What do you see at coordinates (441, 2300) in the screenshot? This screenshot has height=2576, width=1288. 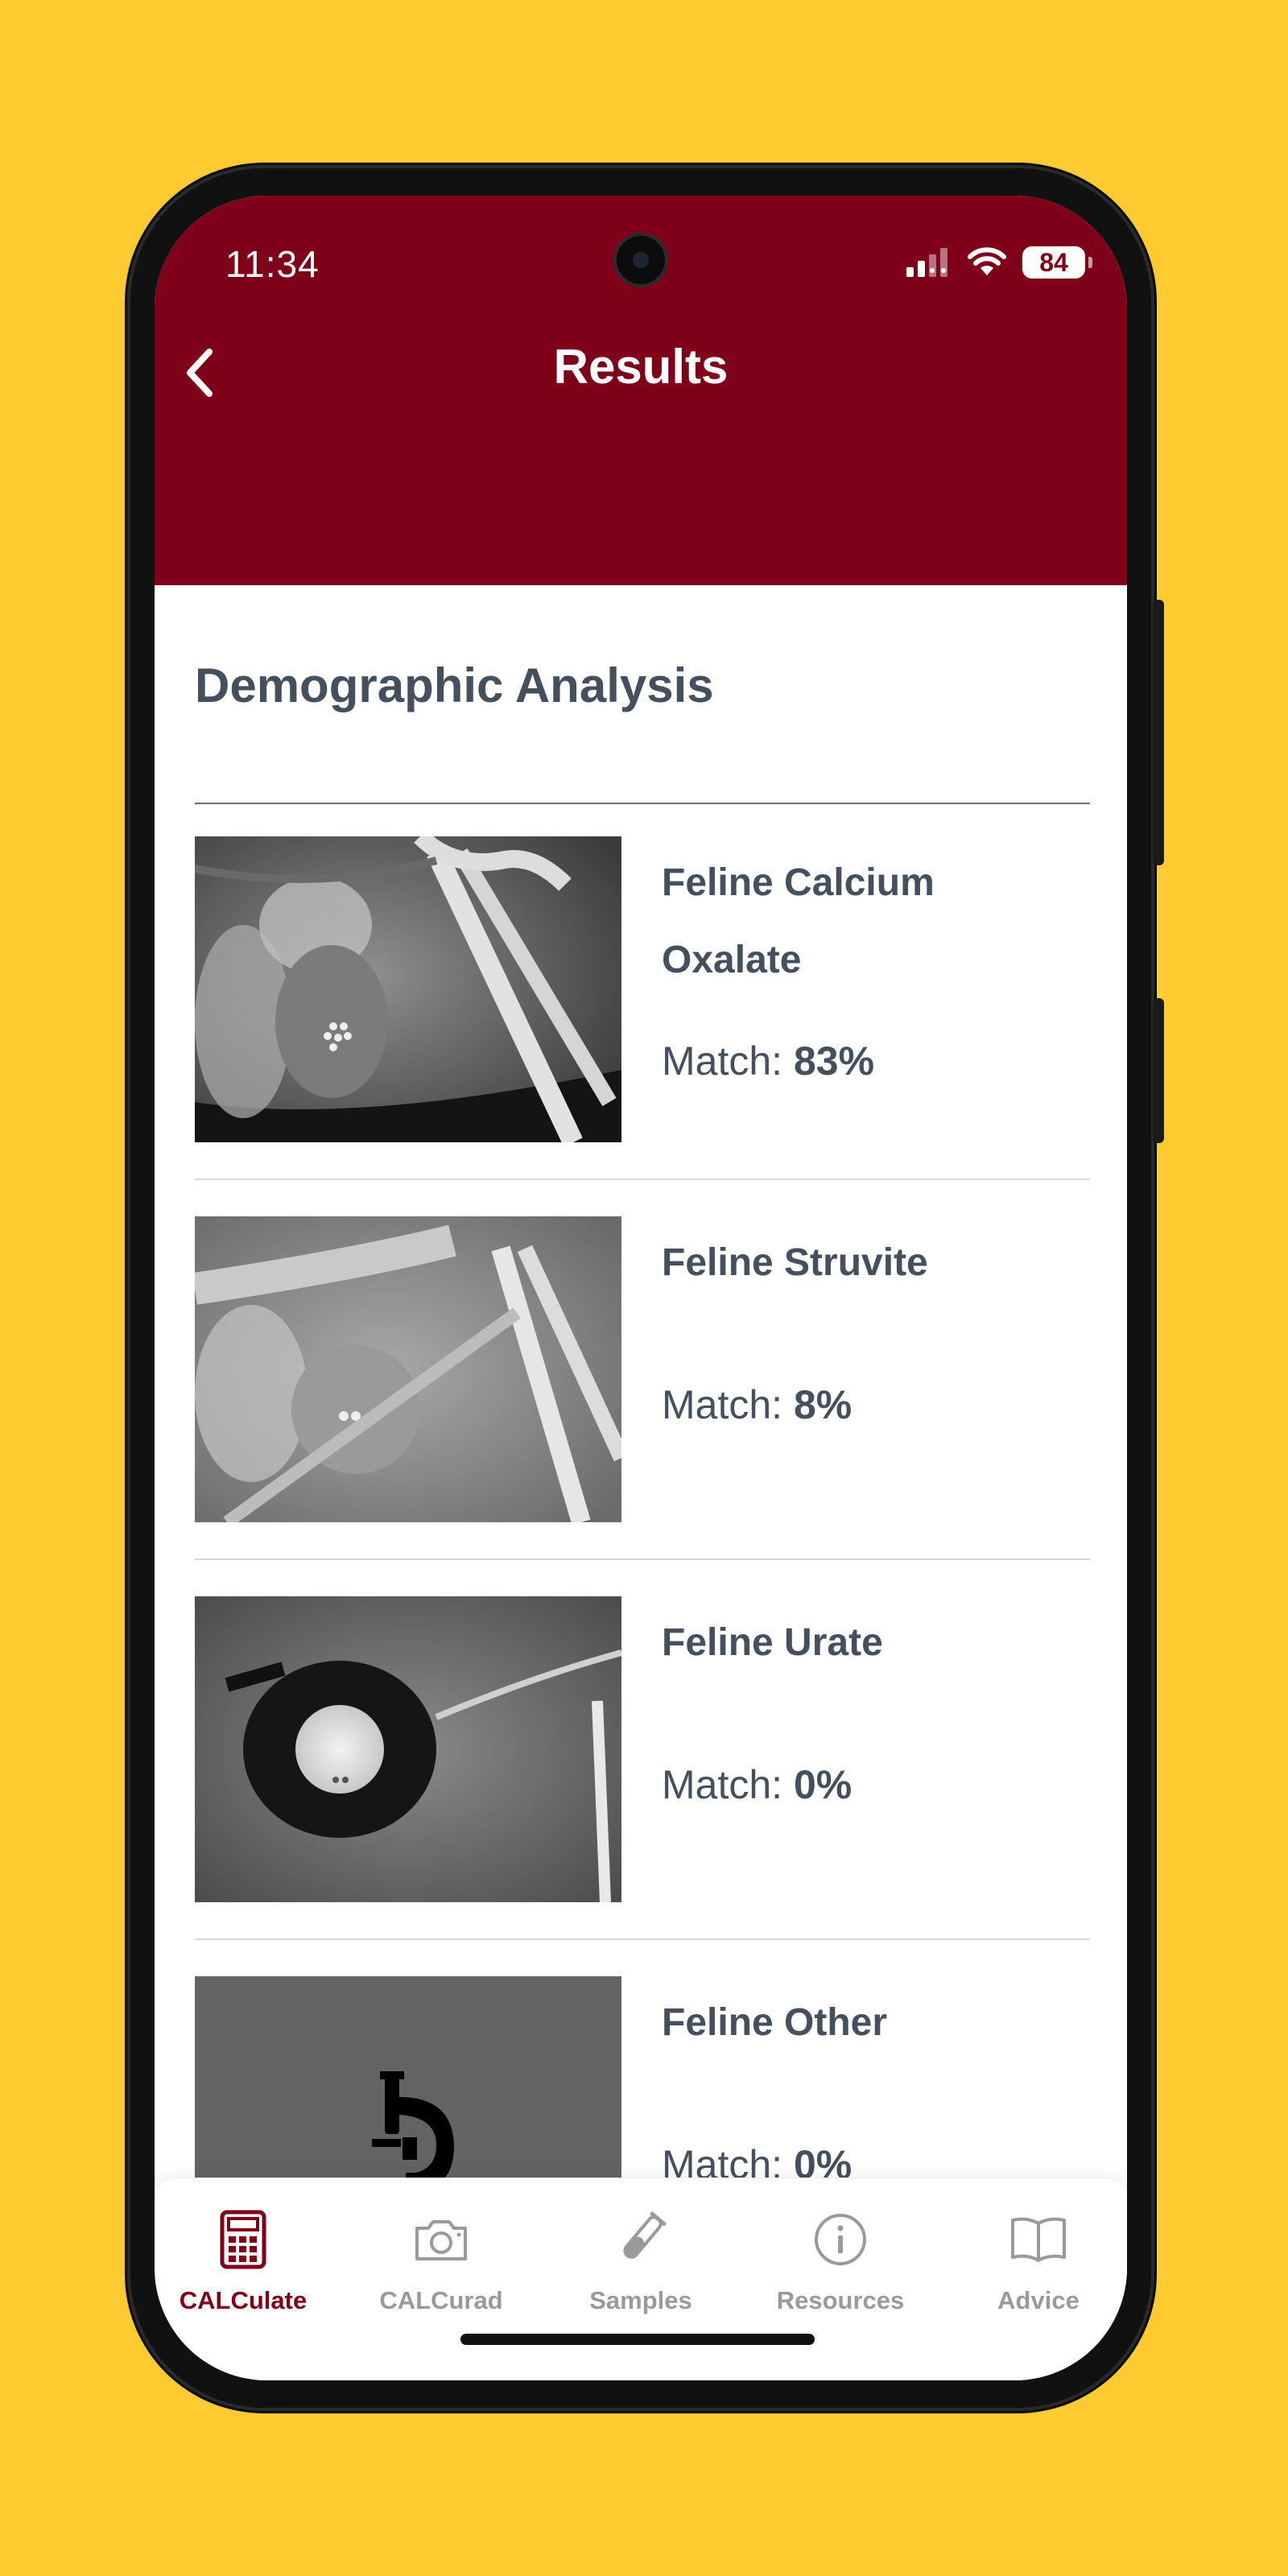 I see `tab-label: CALCurad` at bounding box center [441, 2300].